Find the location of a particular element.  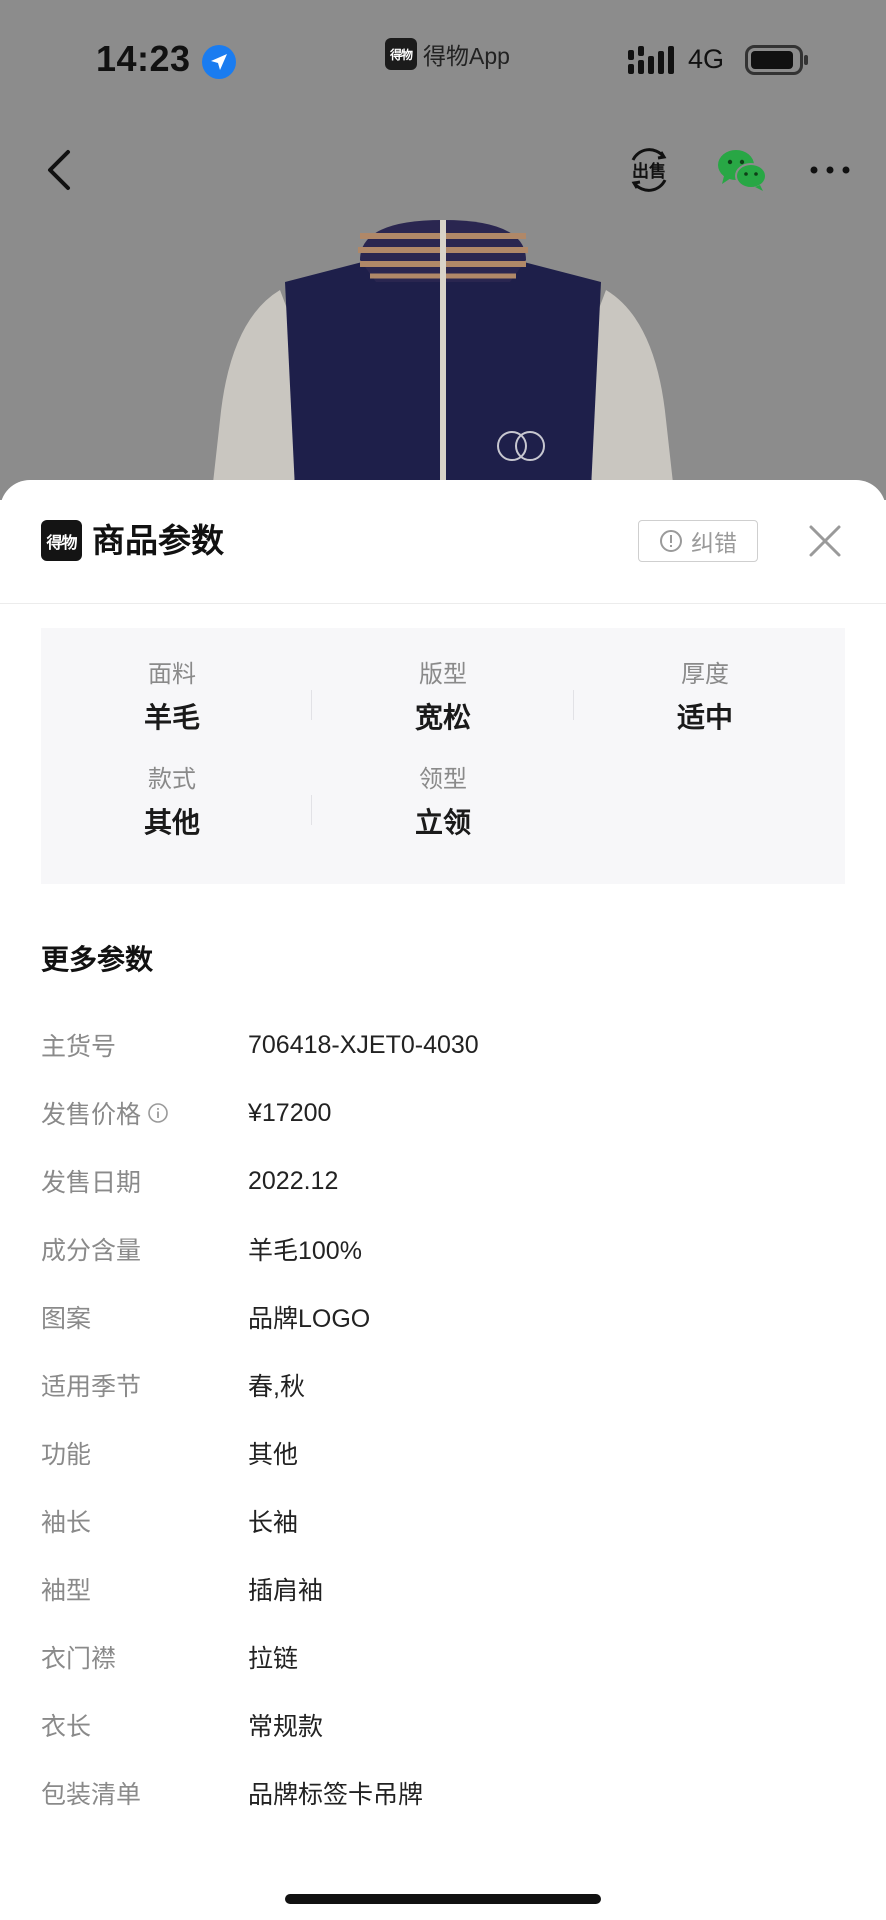

spec-key: 包装清单 is located at coordinates (91, 1795).